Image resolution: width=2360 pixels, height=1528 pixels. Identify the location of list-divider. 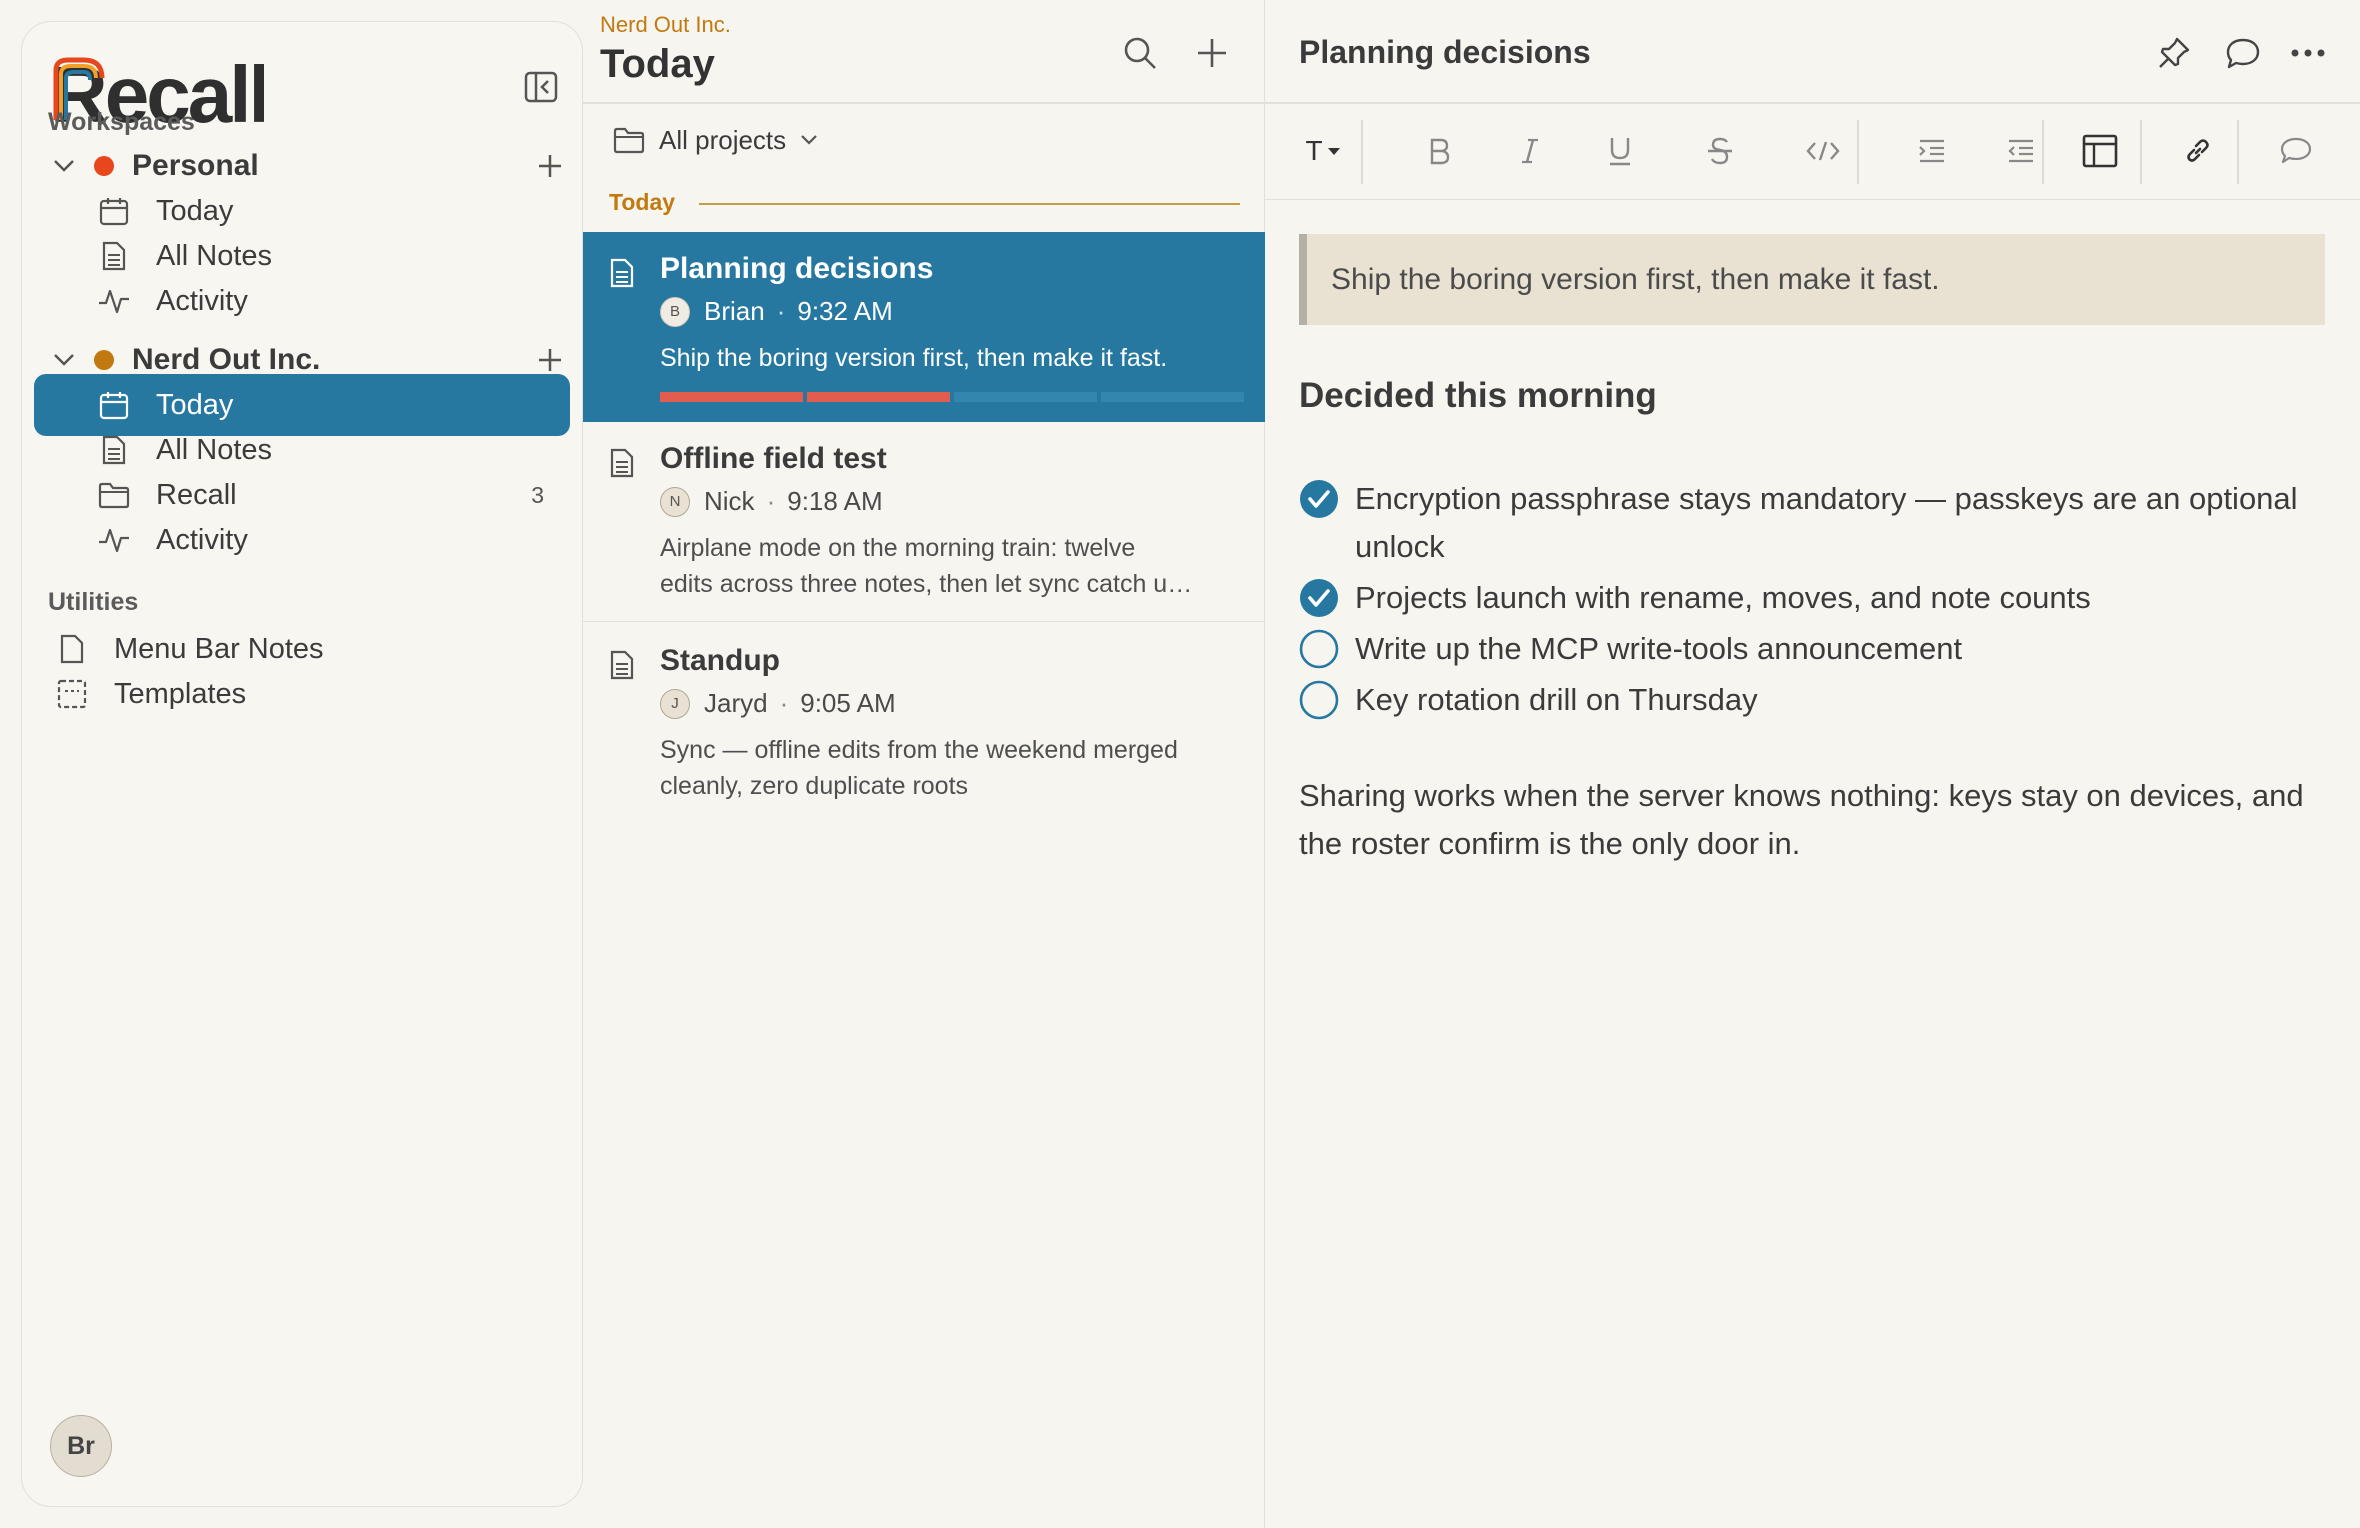
(924, 621).